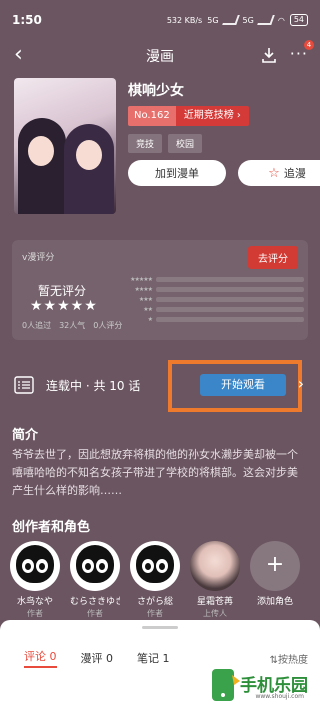 The height and width of the screenshot is (711, 320). What do you see at coordinates (38, 258) in the screenshot?
I see `rating-header: v漫评分` at bounding box center [38, 258].